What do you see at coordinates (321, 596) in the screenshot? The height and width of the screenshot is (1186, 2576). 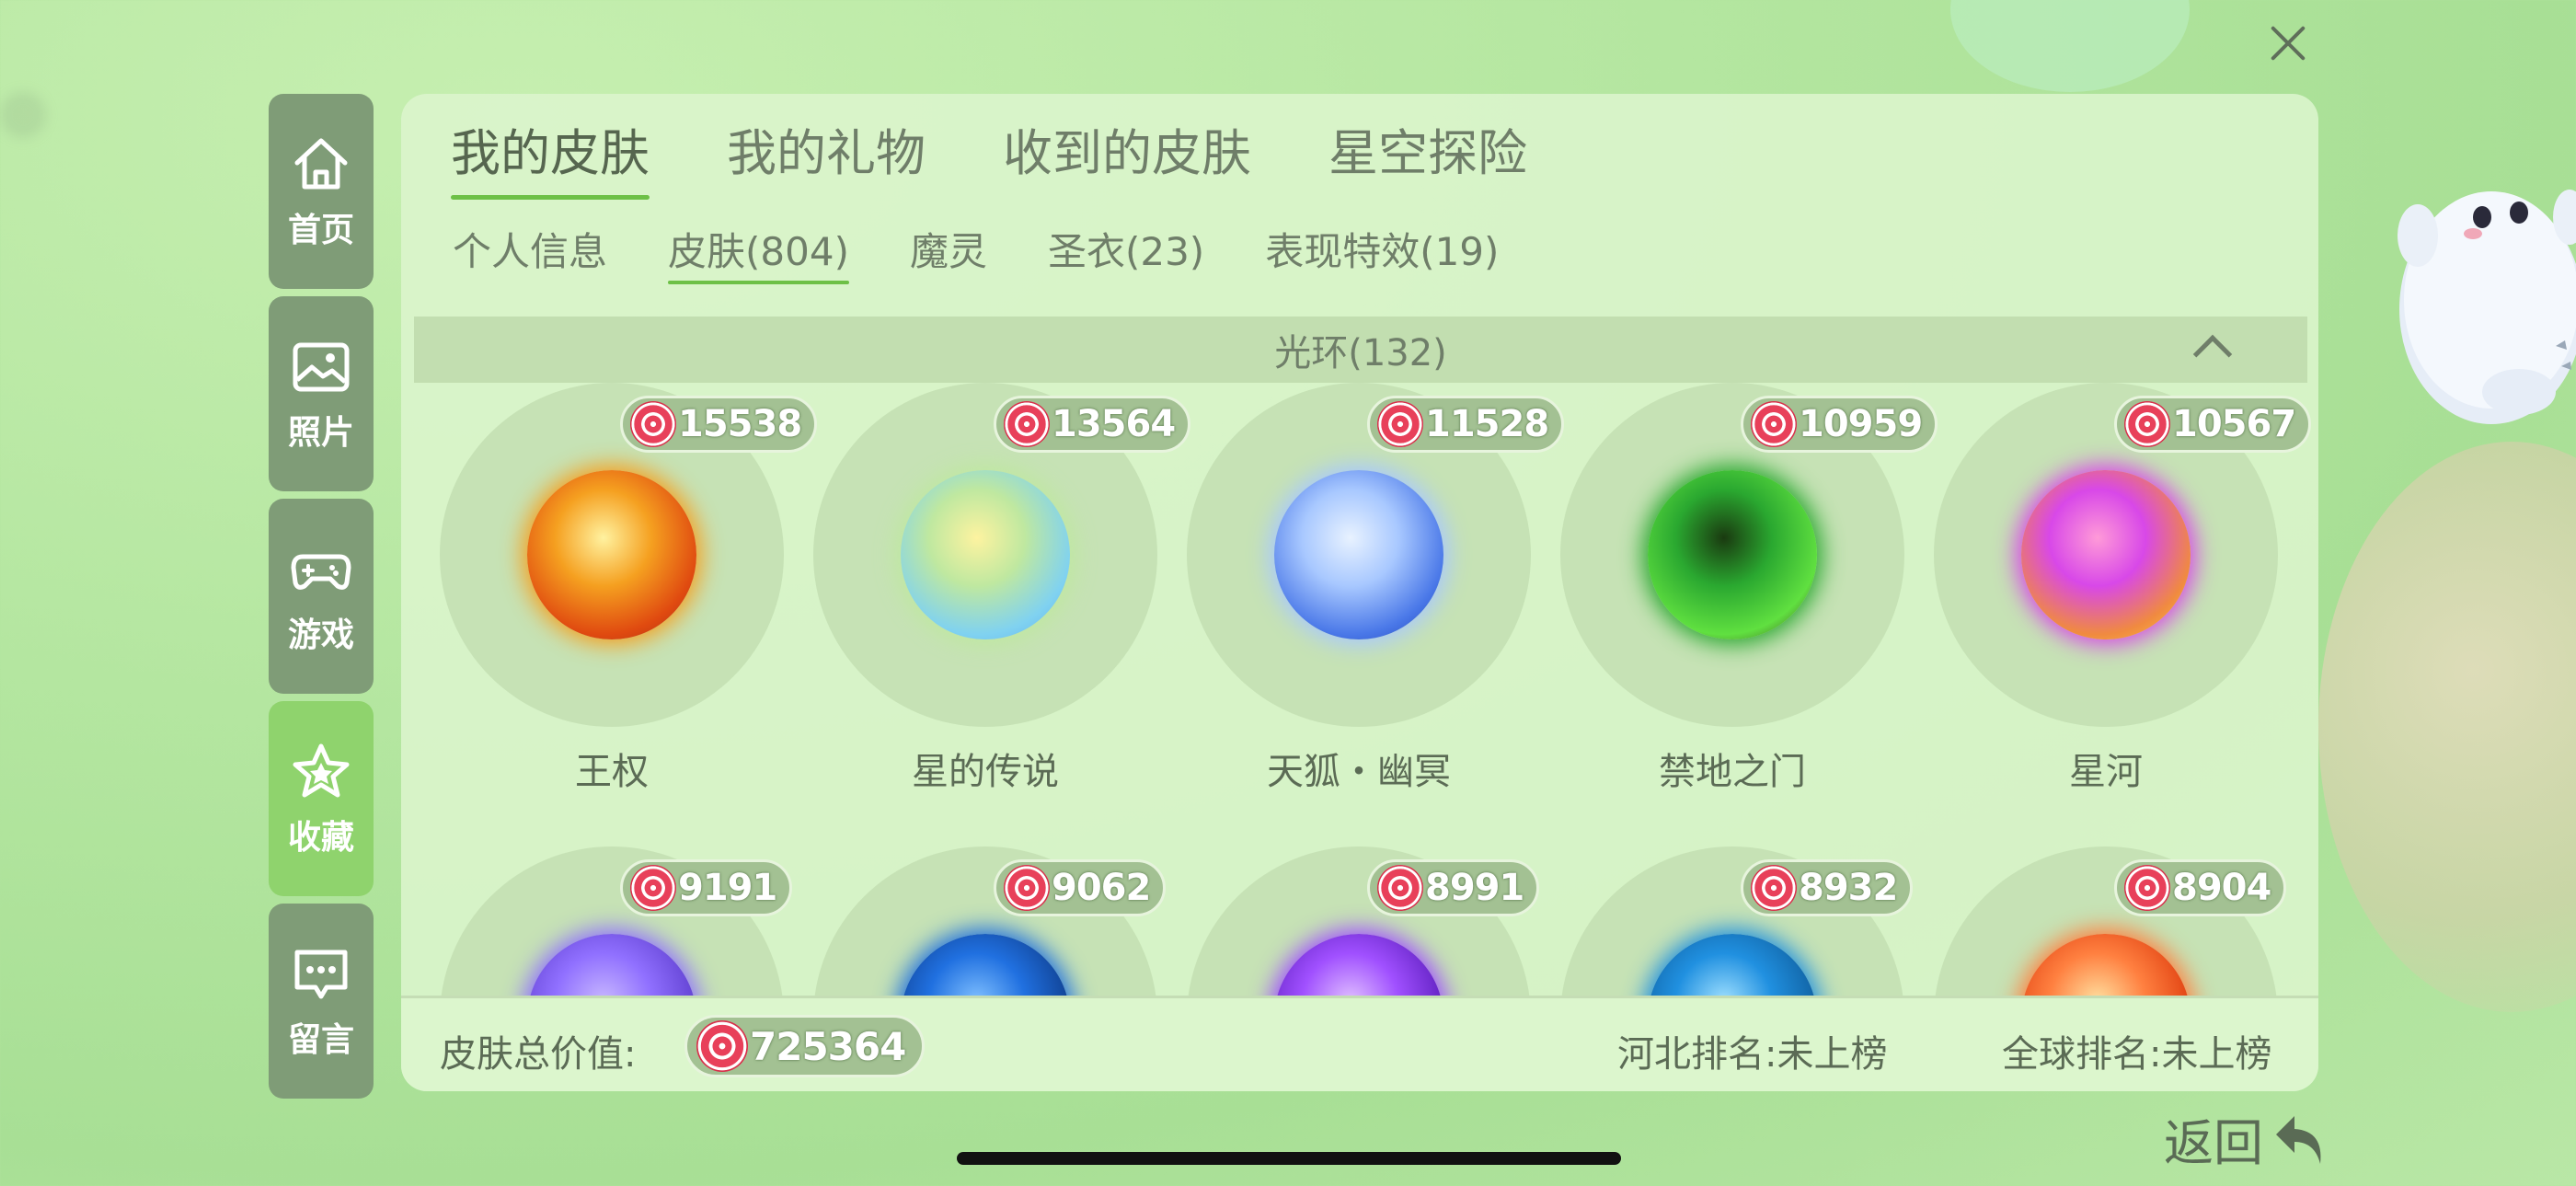 I see `nav-item-game: 游戏` at bounding box center [321, 596].